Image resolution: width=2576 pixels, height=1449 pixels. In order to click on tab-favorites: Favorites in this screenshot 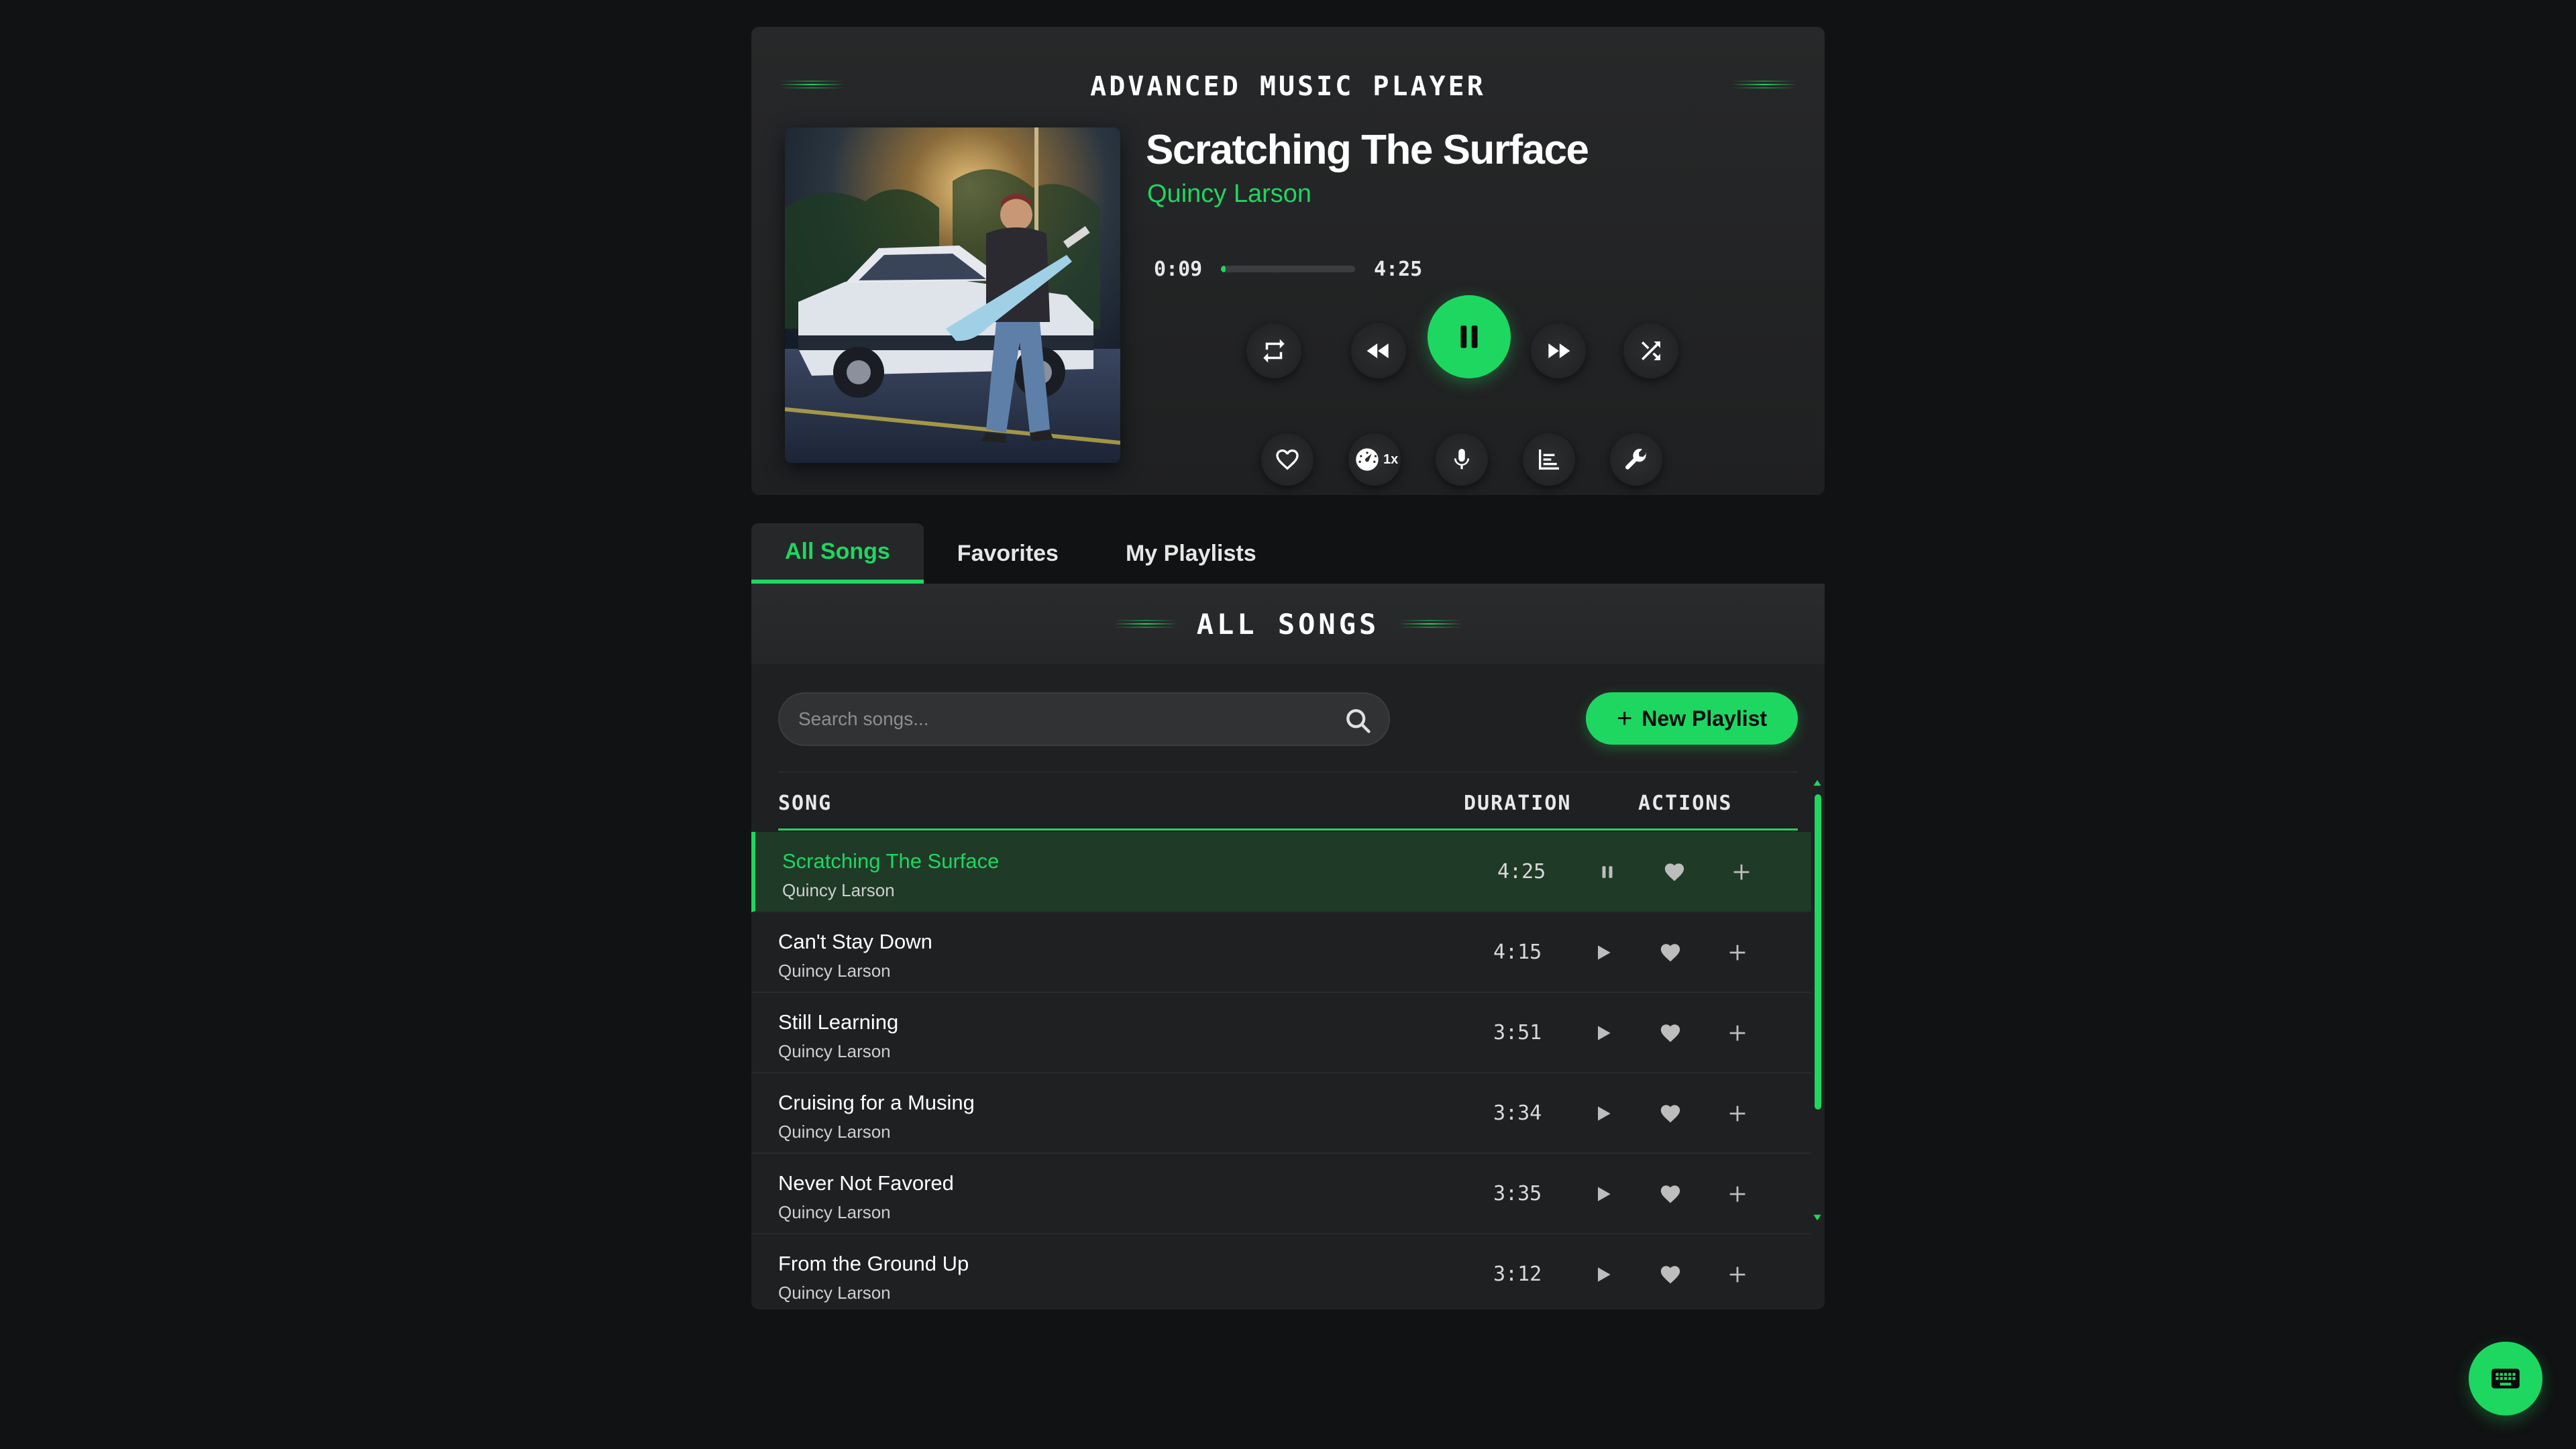, I will do `click(1008, 553)`.